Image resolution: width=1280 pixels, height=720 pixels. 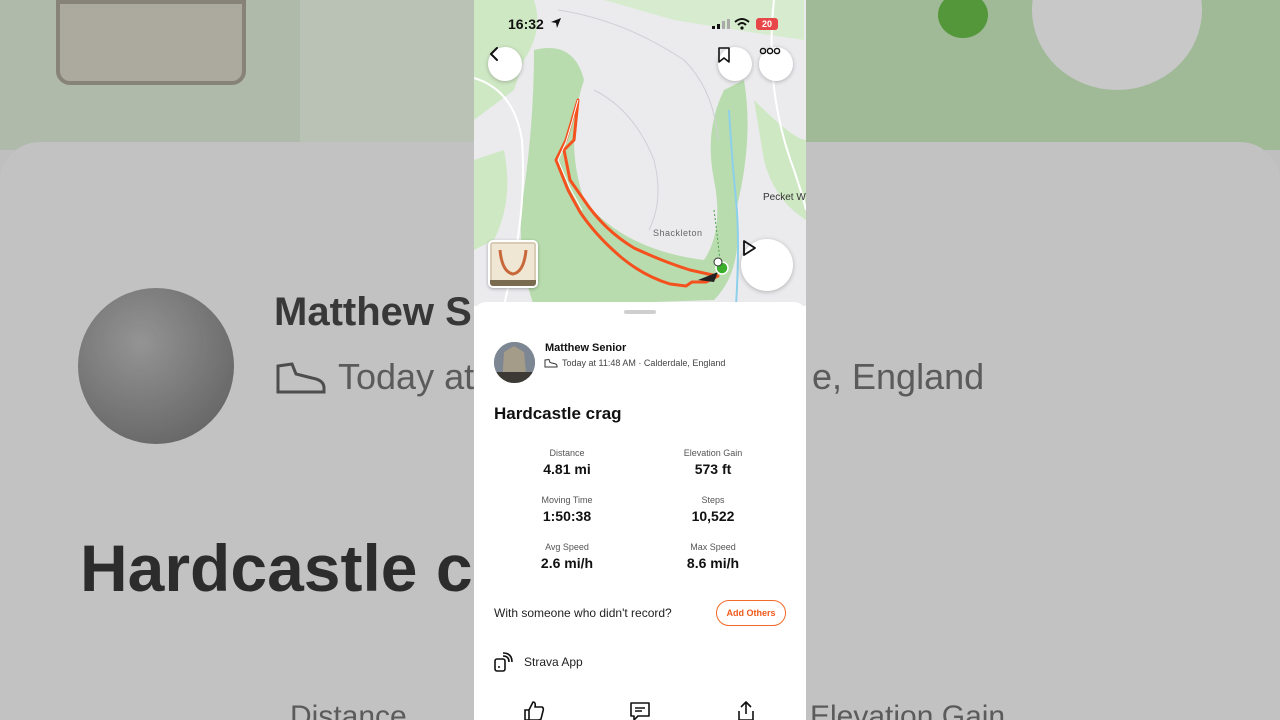 I want to click on status-bar: 16:32 20, so click(x=640, y=25).